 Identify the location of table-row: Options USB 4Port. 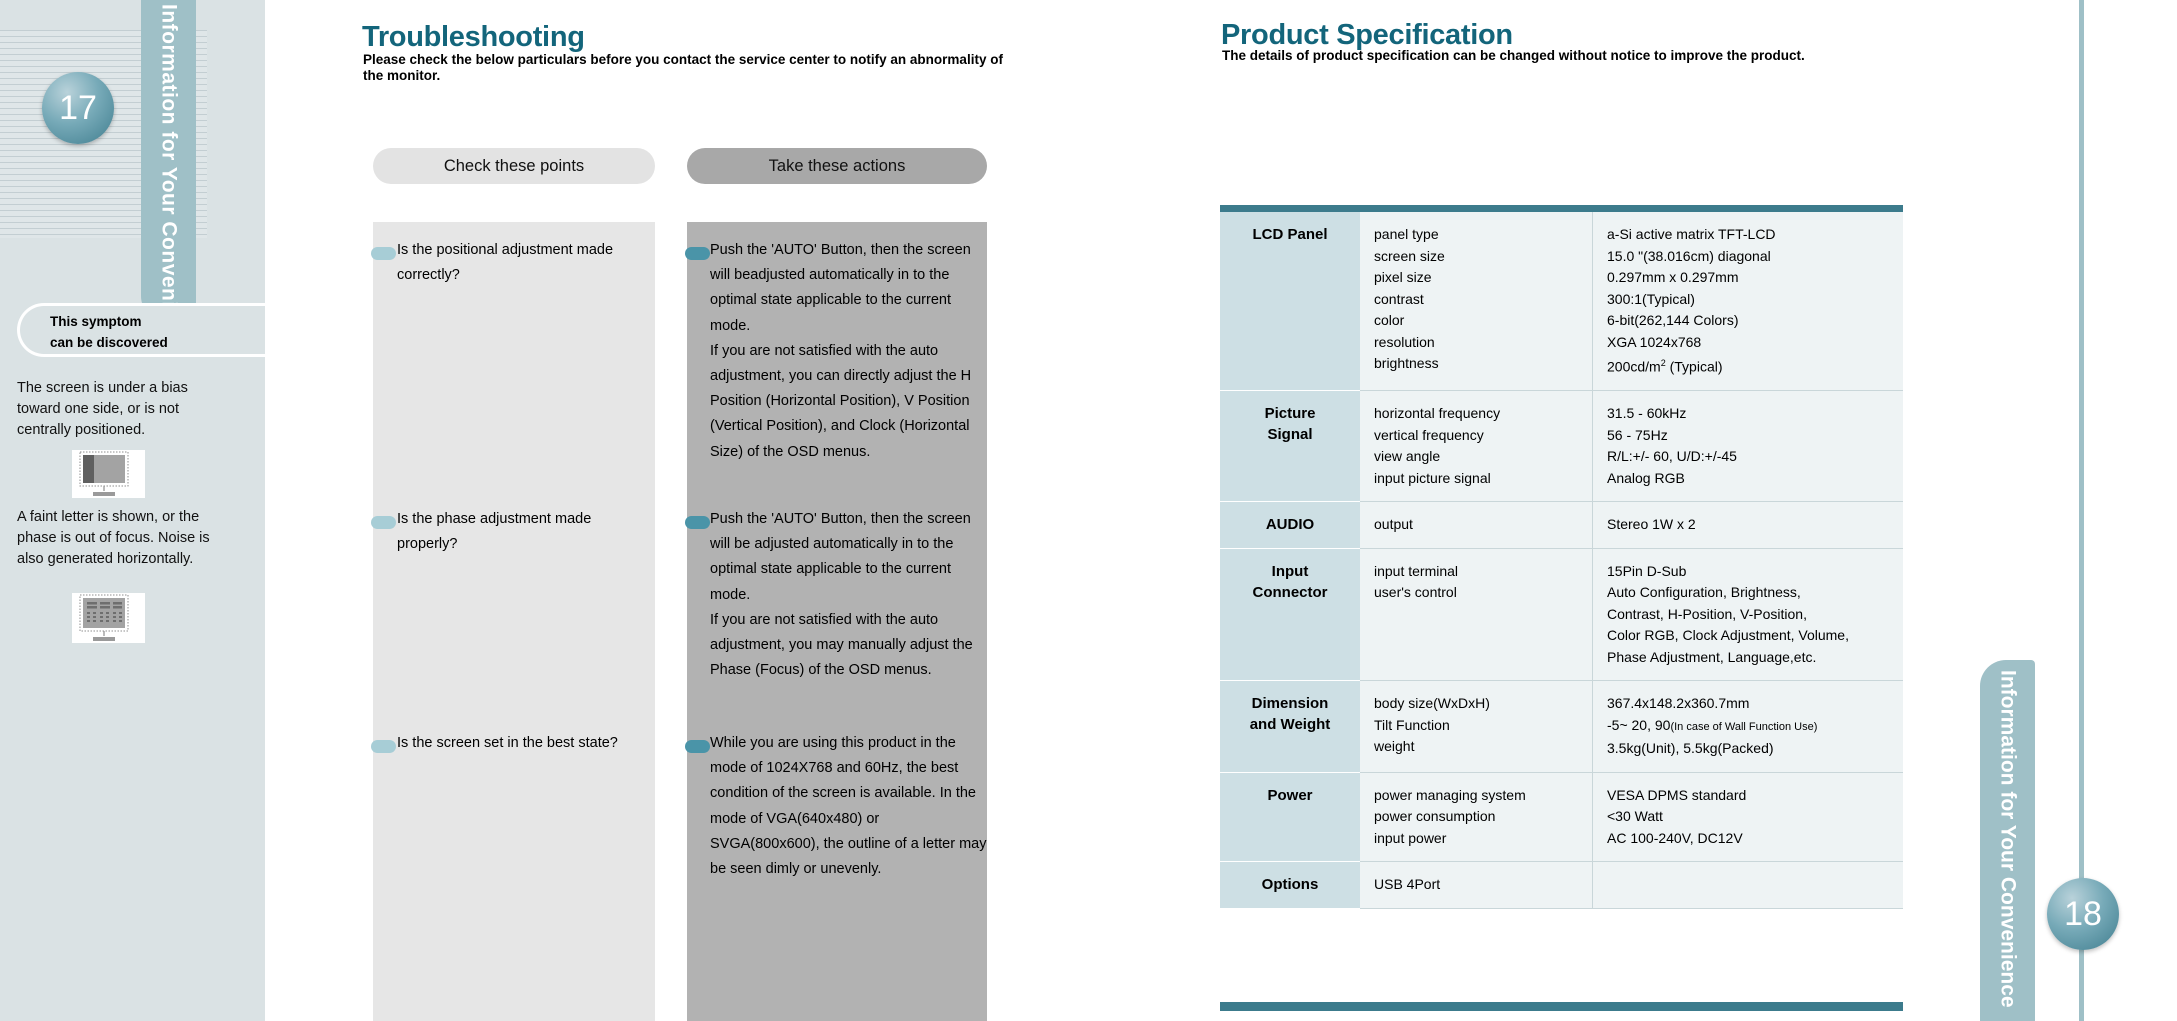
(1561, 885).